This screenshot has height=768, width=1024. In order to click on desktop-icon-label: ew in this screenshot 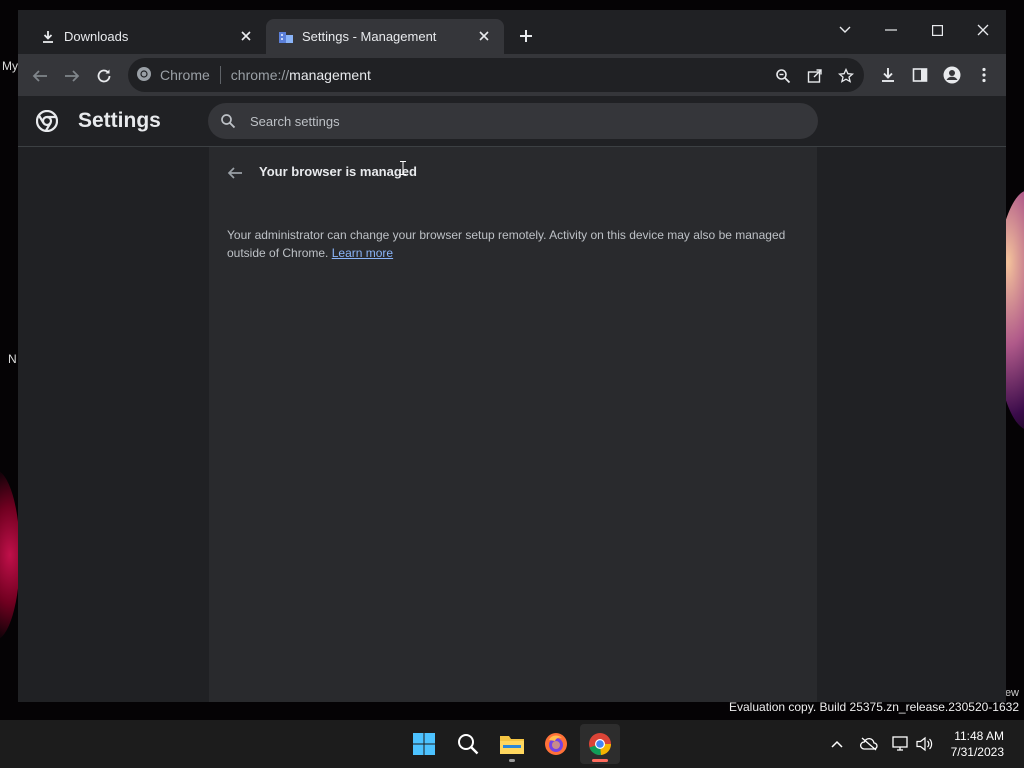, I will do `click(1011, 693)`.